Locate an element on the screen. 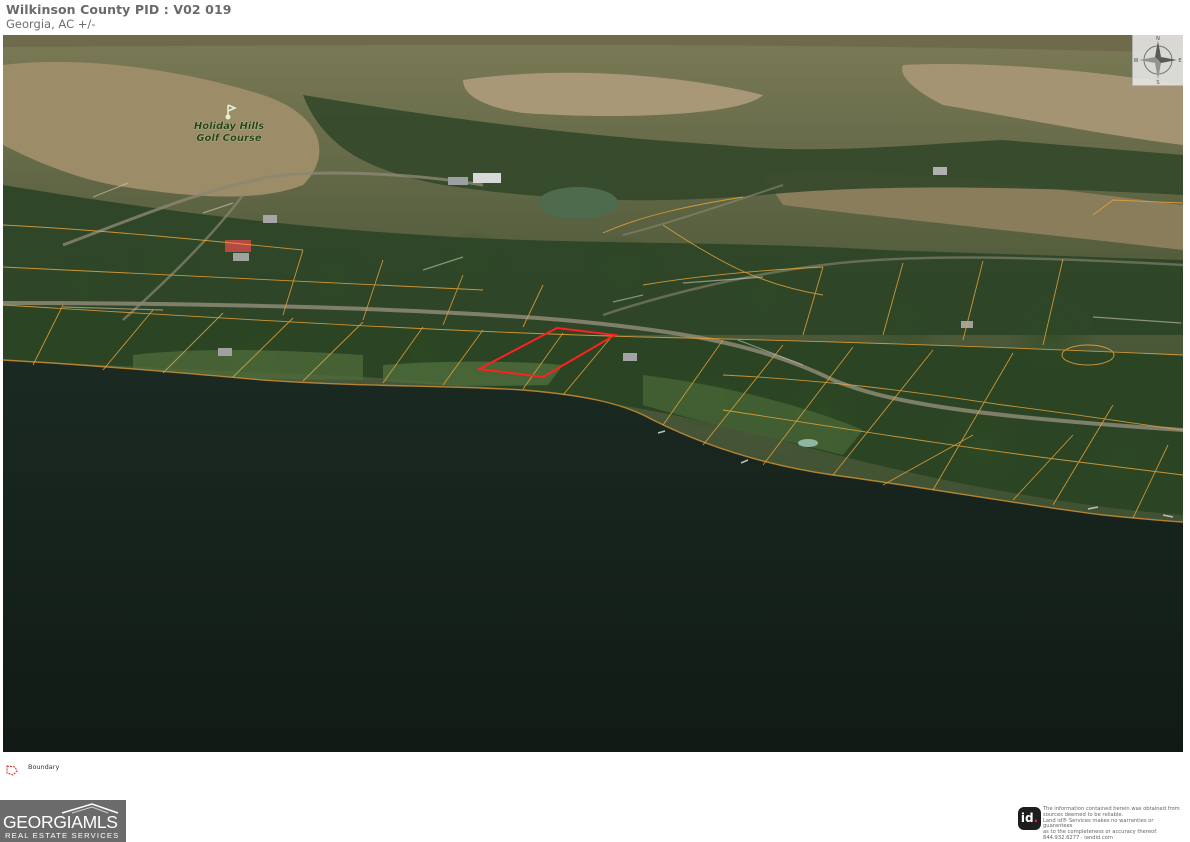  legend-boundary-label: Boundary is located at coordinates (44, 767).